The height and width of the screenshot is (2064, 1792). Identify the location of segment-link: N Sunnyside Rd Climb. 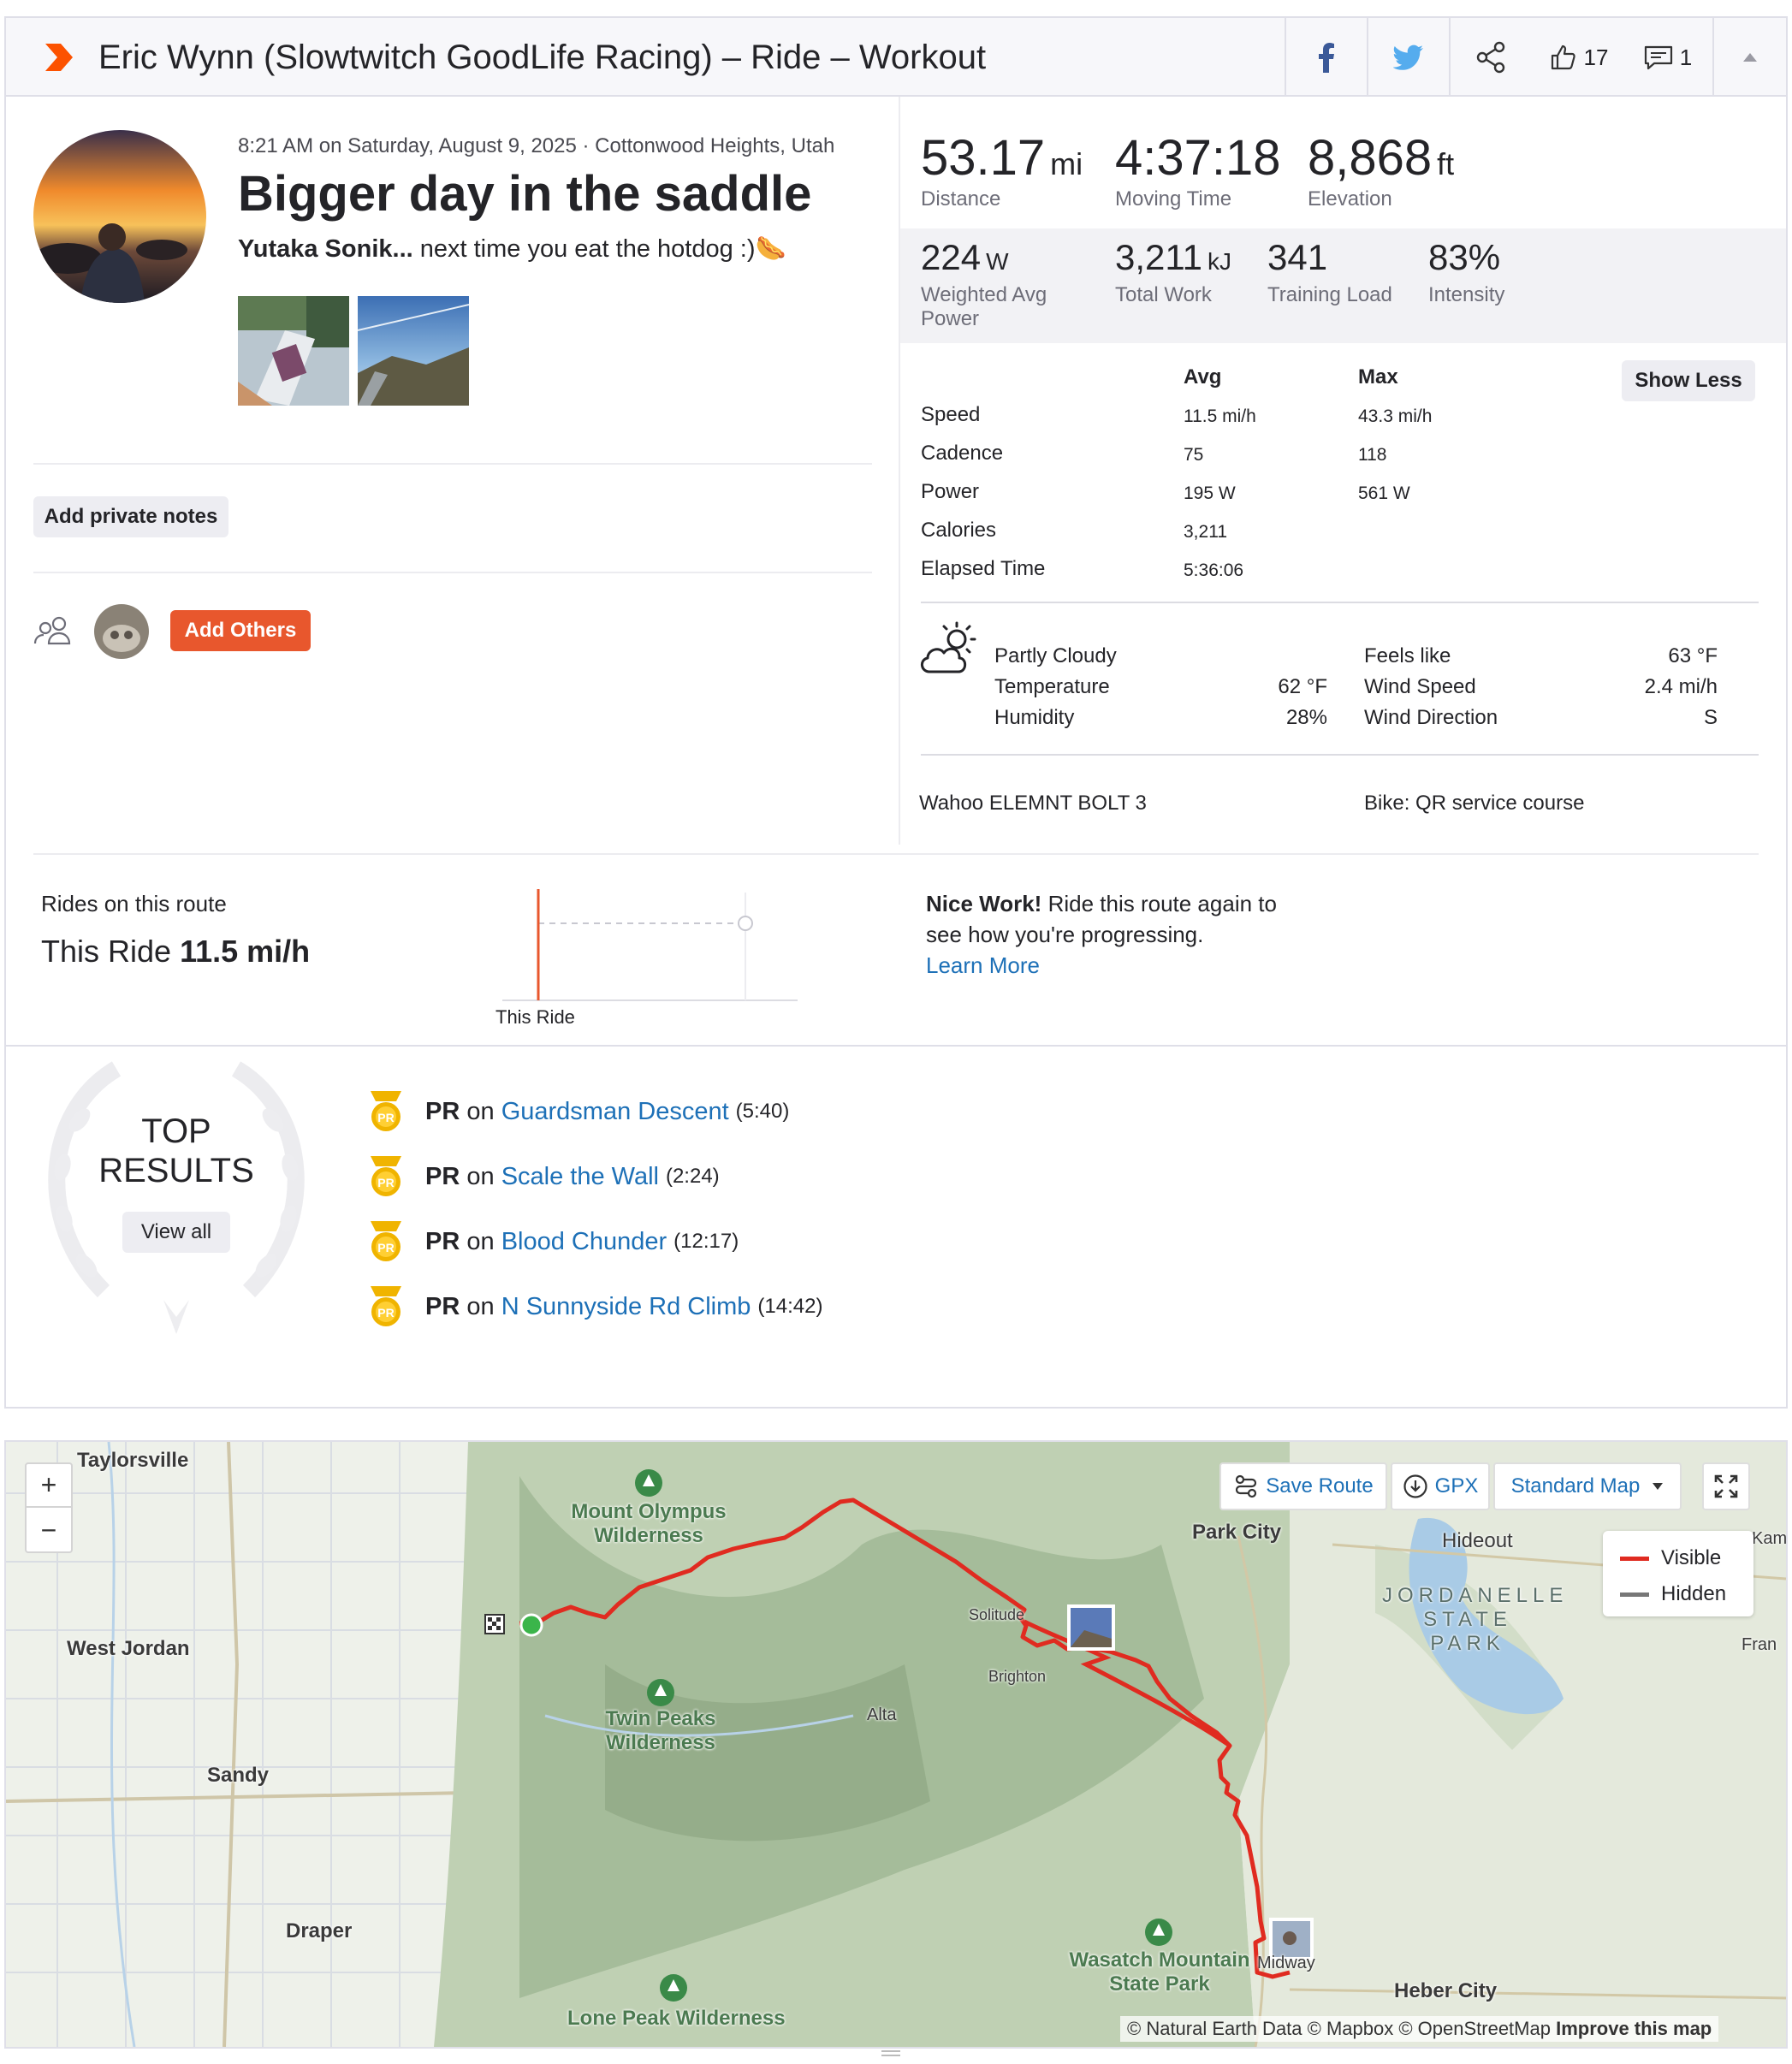
(626, 1307).